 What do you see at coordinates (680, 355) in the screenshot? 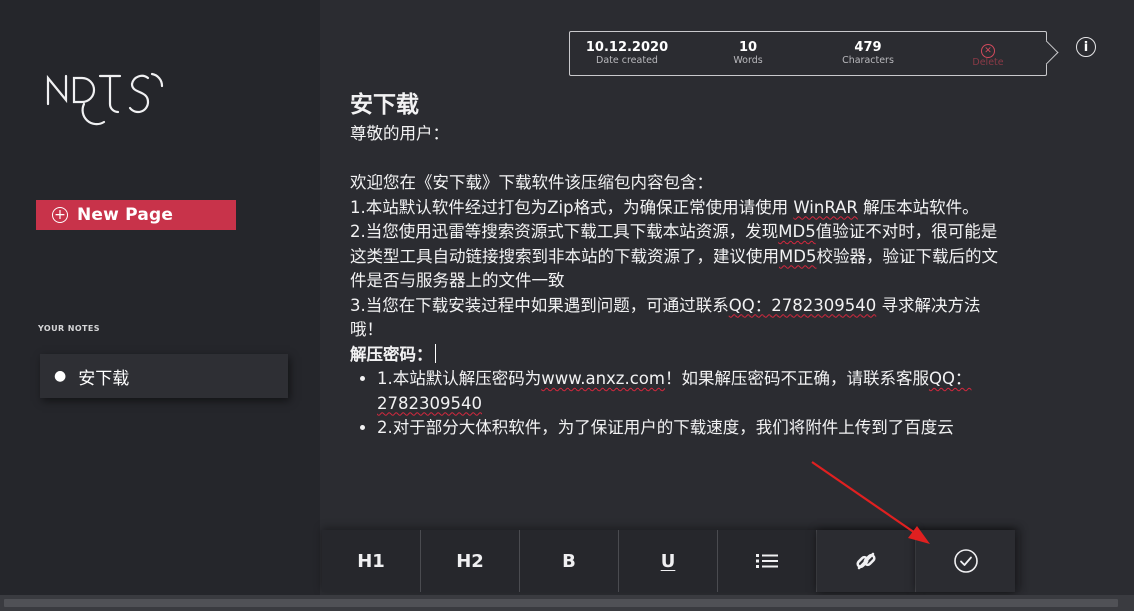
I see `editor-line: 解压密码：` at bounding box center [680, 355].